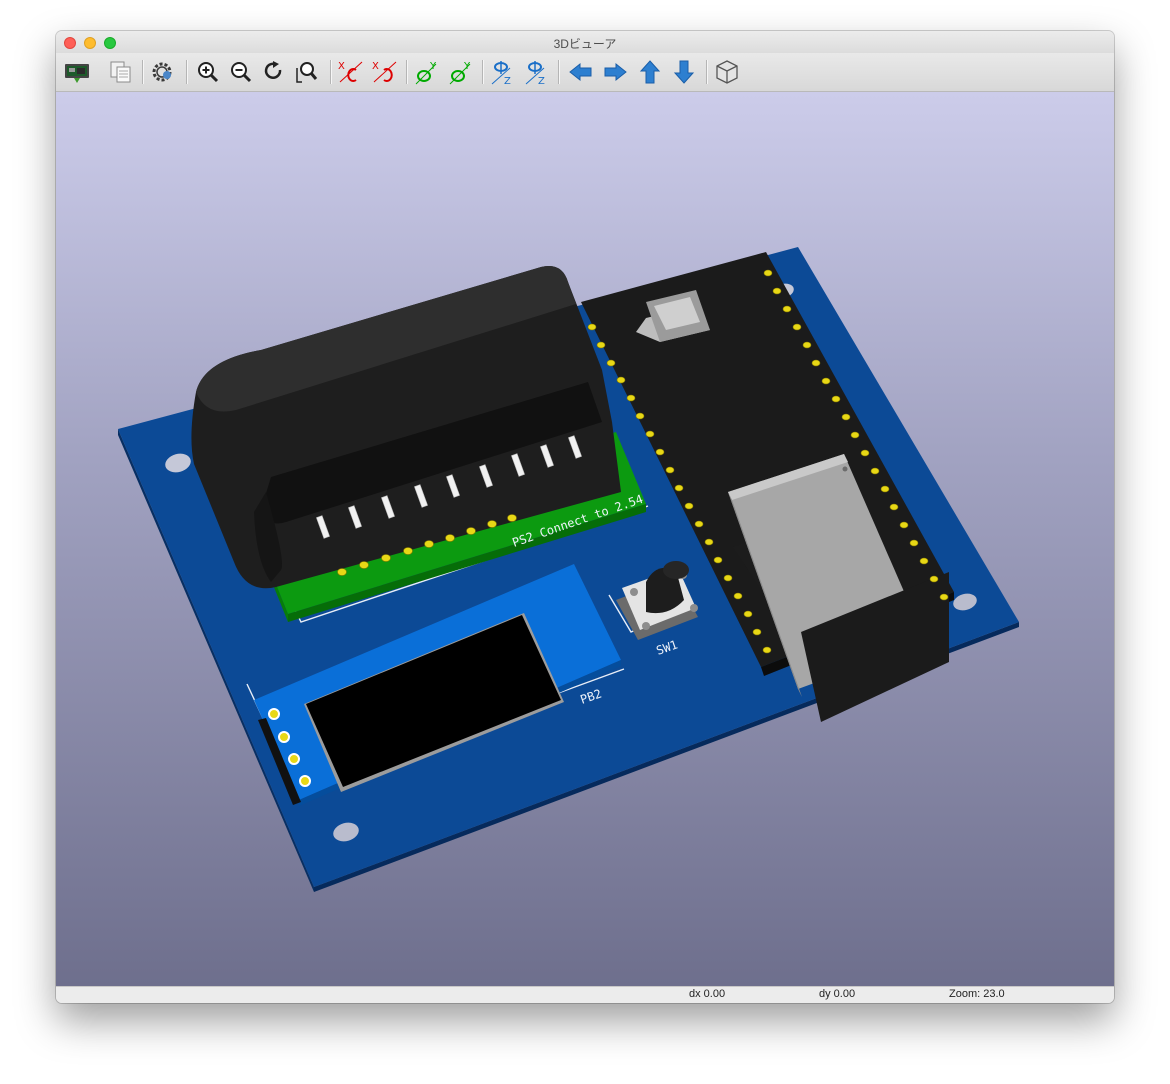 This screenshot has height=1084, width=1170. Describe the element at coordinates (77, 72) in the screenshot. I see `reload-board-icon` at that location.